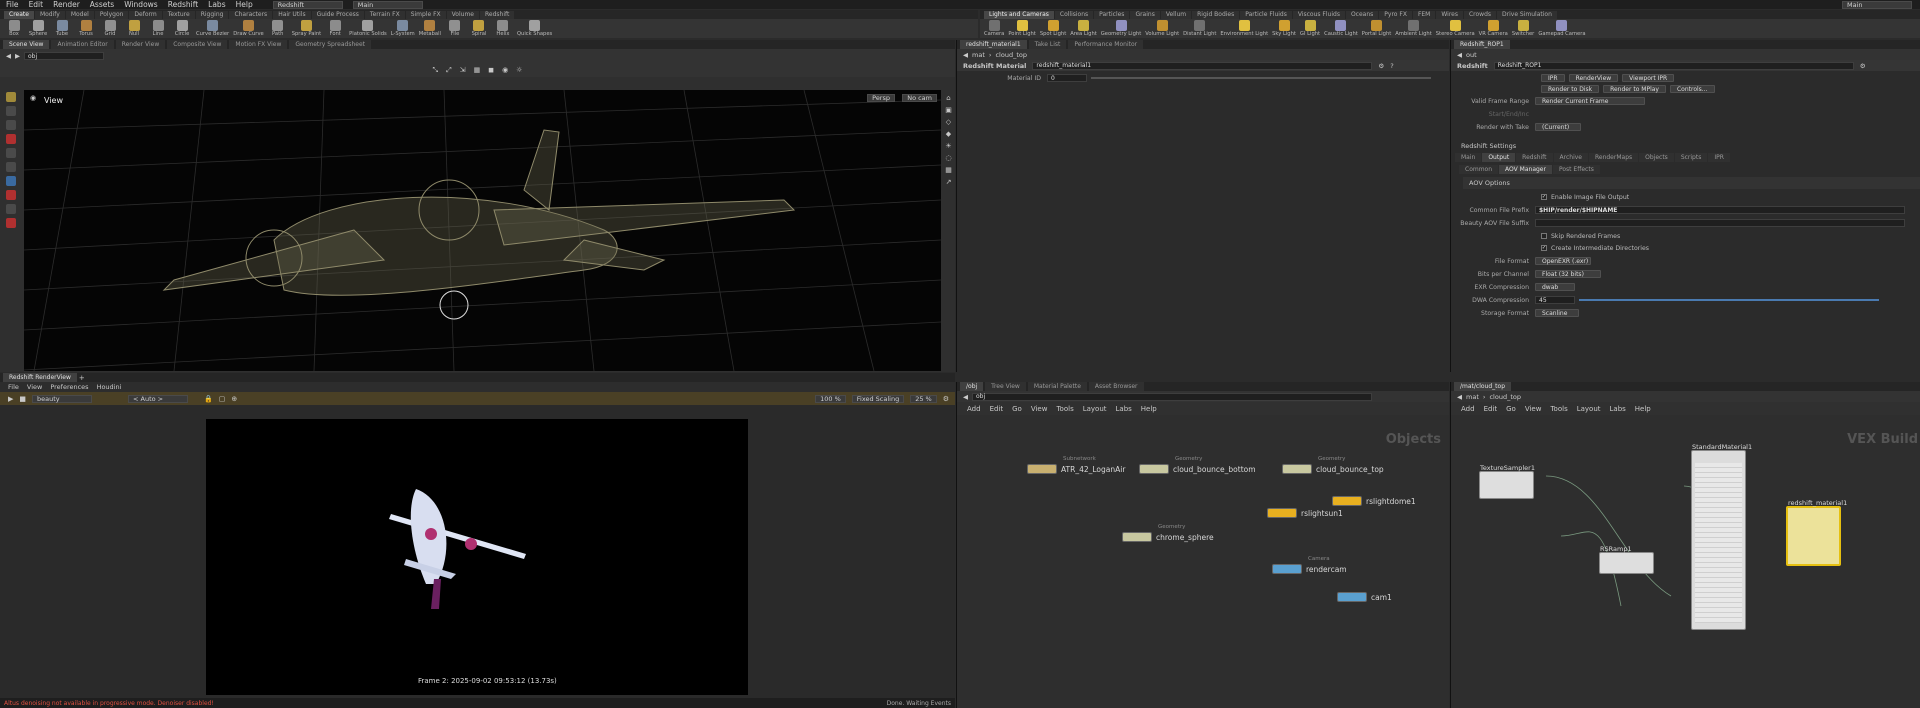 Image resolution: width=1920 pixels, height=708 pixels. I want to click on tab-scripts: Scripts, so click(1691, 157).